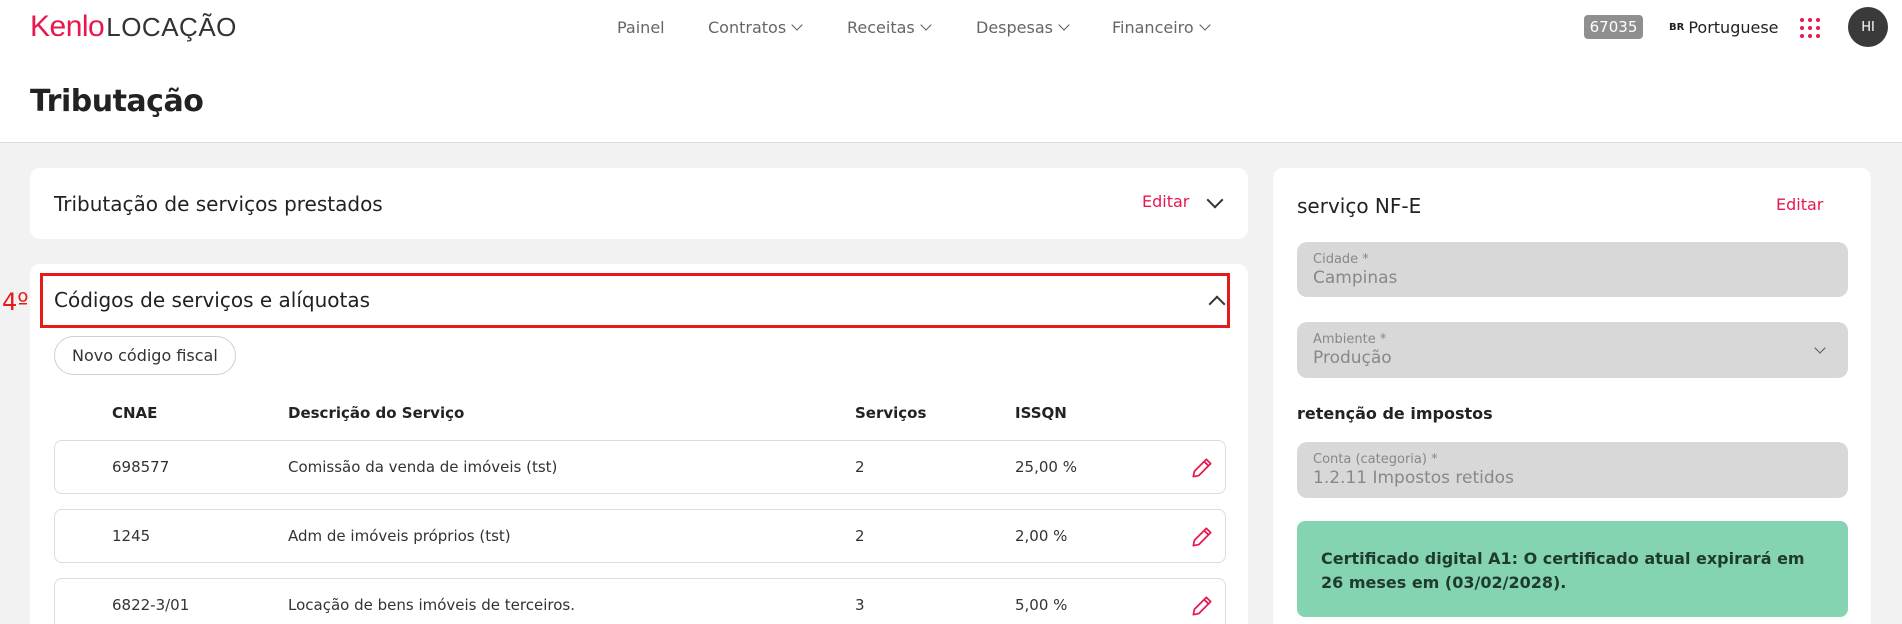 This screenshot has height=624, width=1902. I want to click on cell-description: Locação de bens imóveis de terceiros., so click(431, 605).